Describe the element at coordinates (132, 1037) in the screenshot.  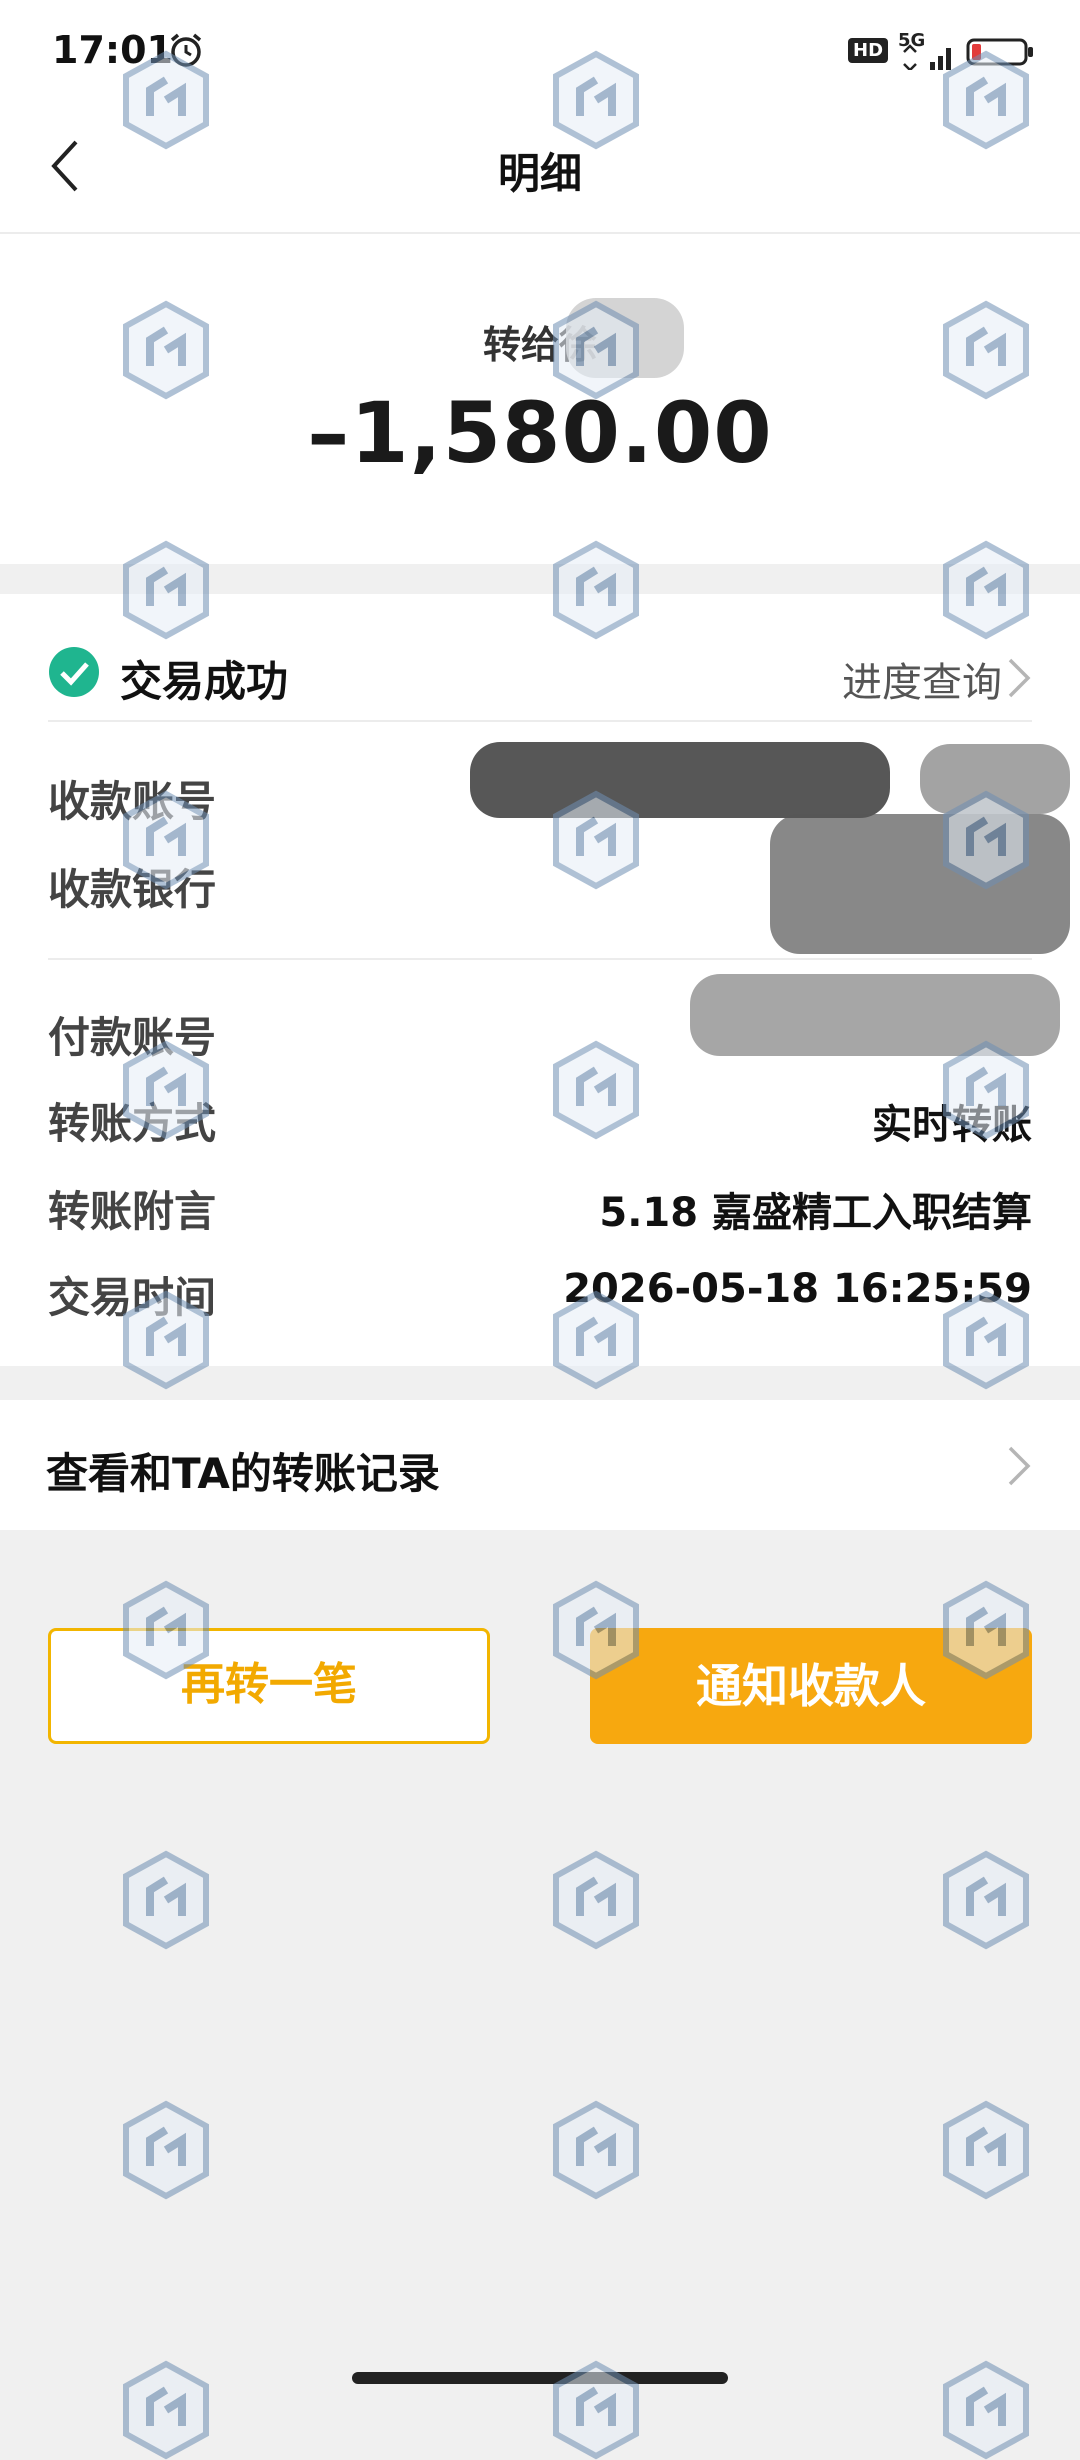
I see `payer-account-label: 付款账号` at that location.